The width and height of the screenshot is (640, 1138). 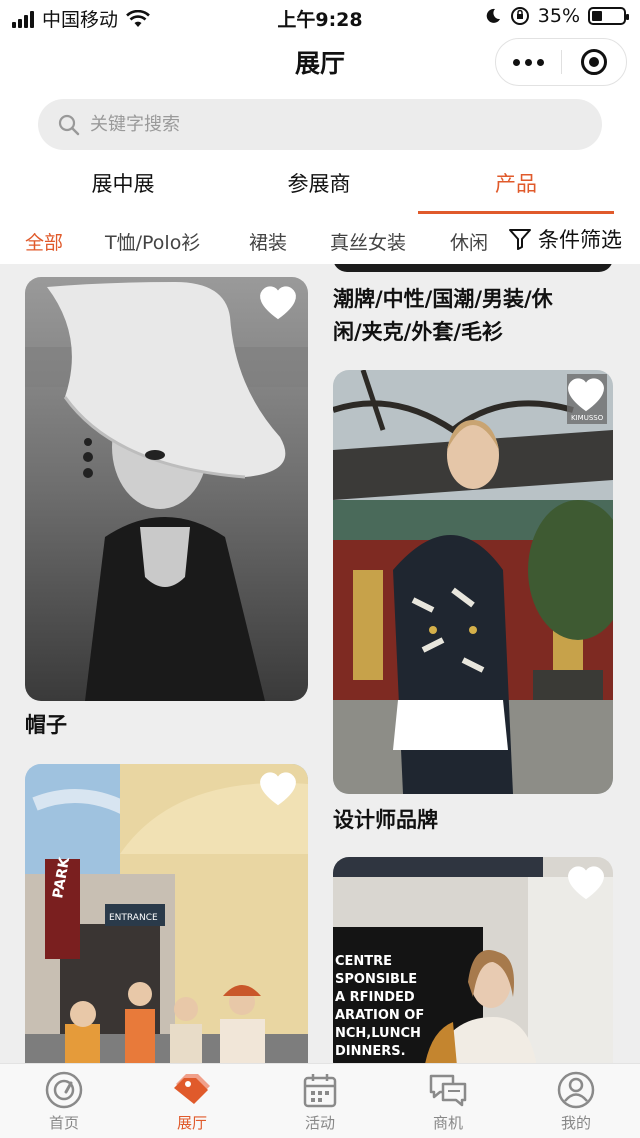 I want to click on sign-text-line: A RFINDED, so click(x=375, y=997).